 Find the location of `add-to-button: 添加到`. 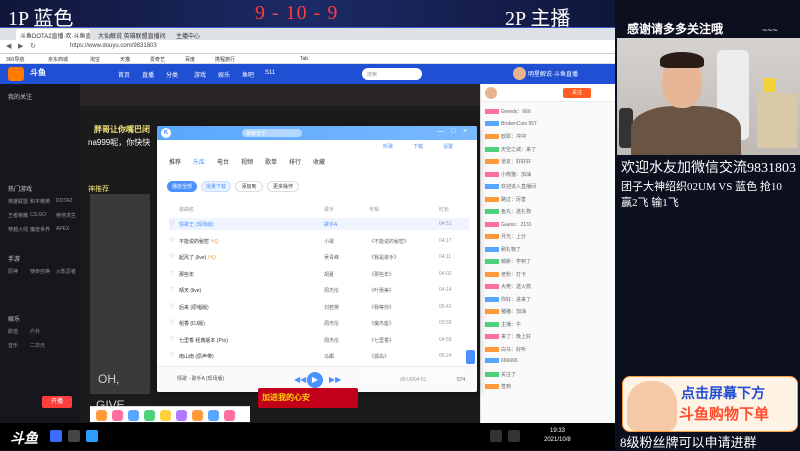

add-to-button: 添加到 is located at coordinates (249, 186).